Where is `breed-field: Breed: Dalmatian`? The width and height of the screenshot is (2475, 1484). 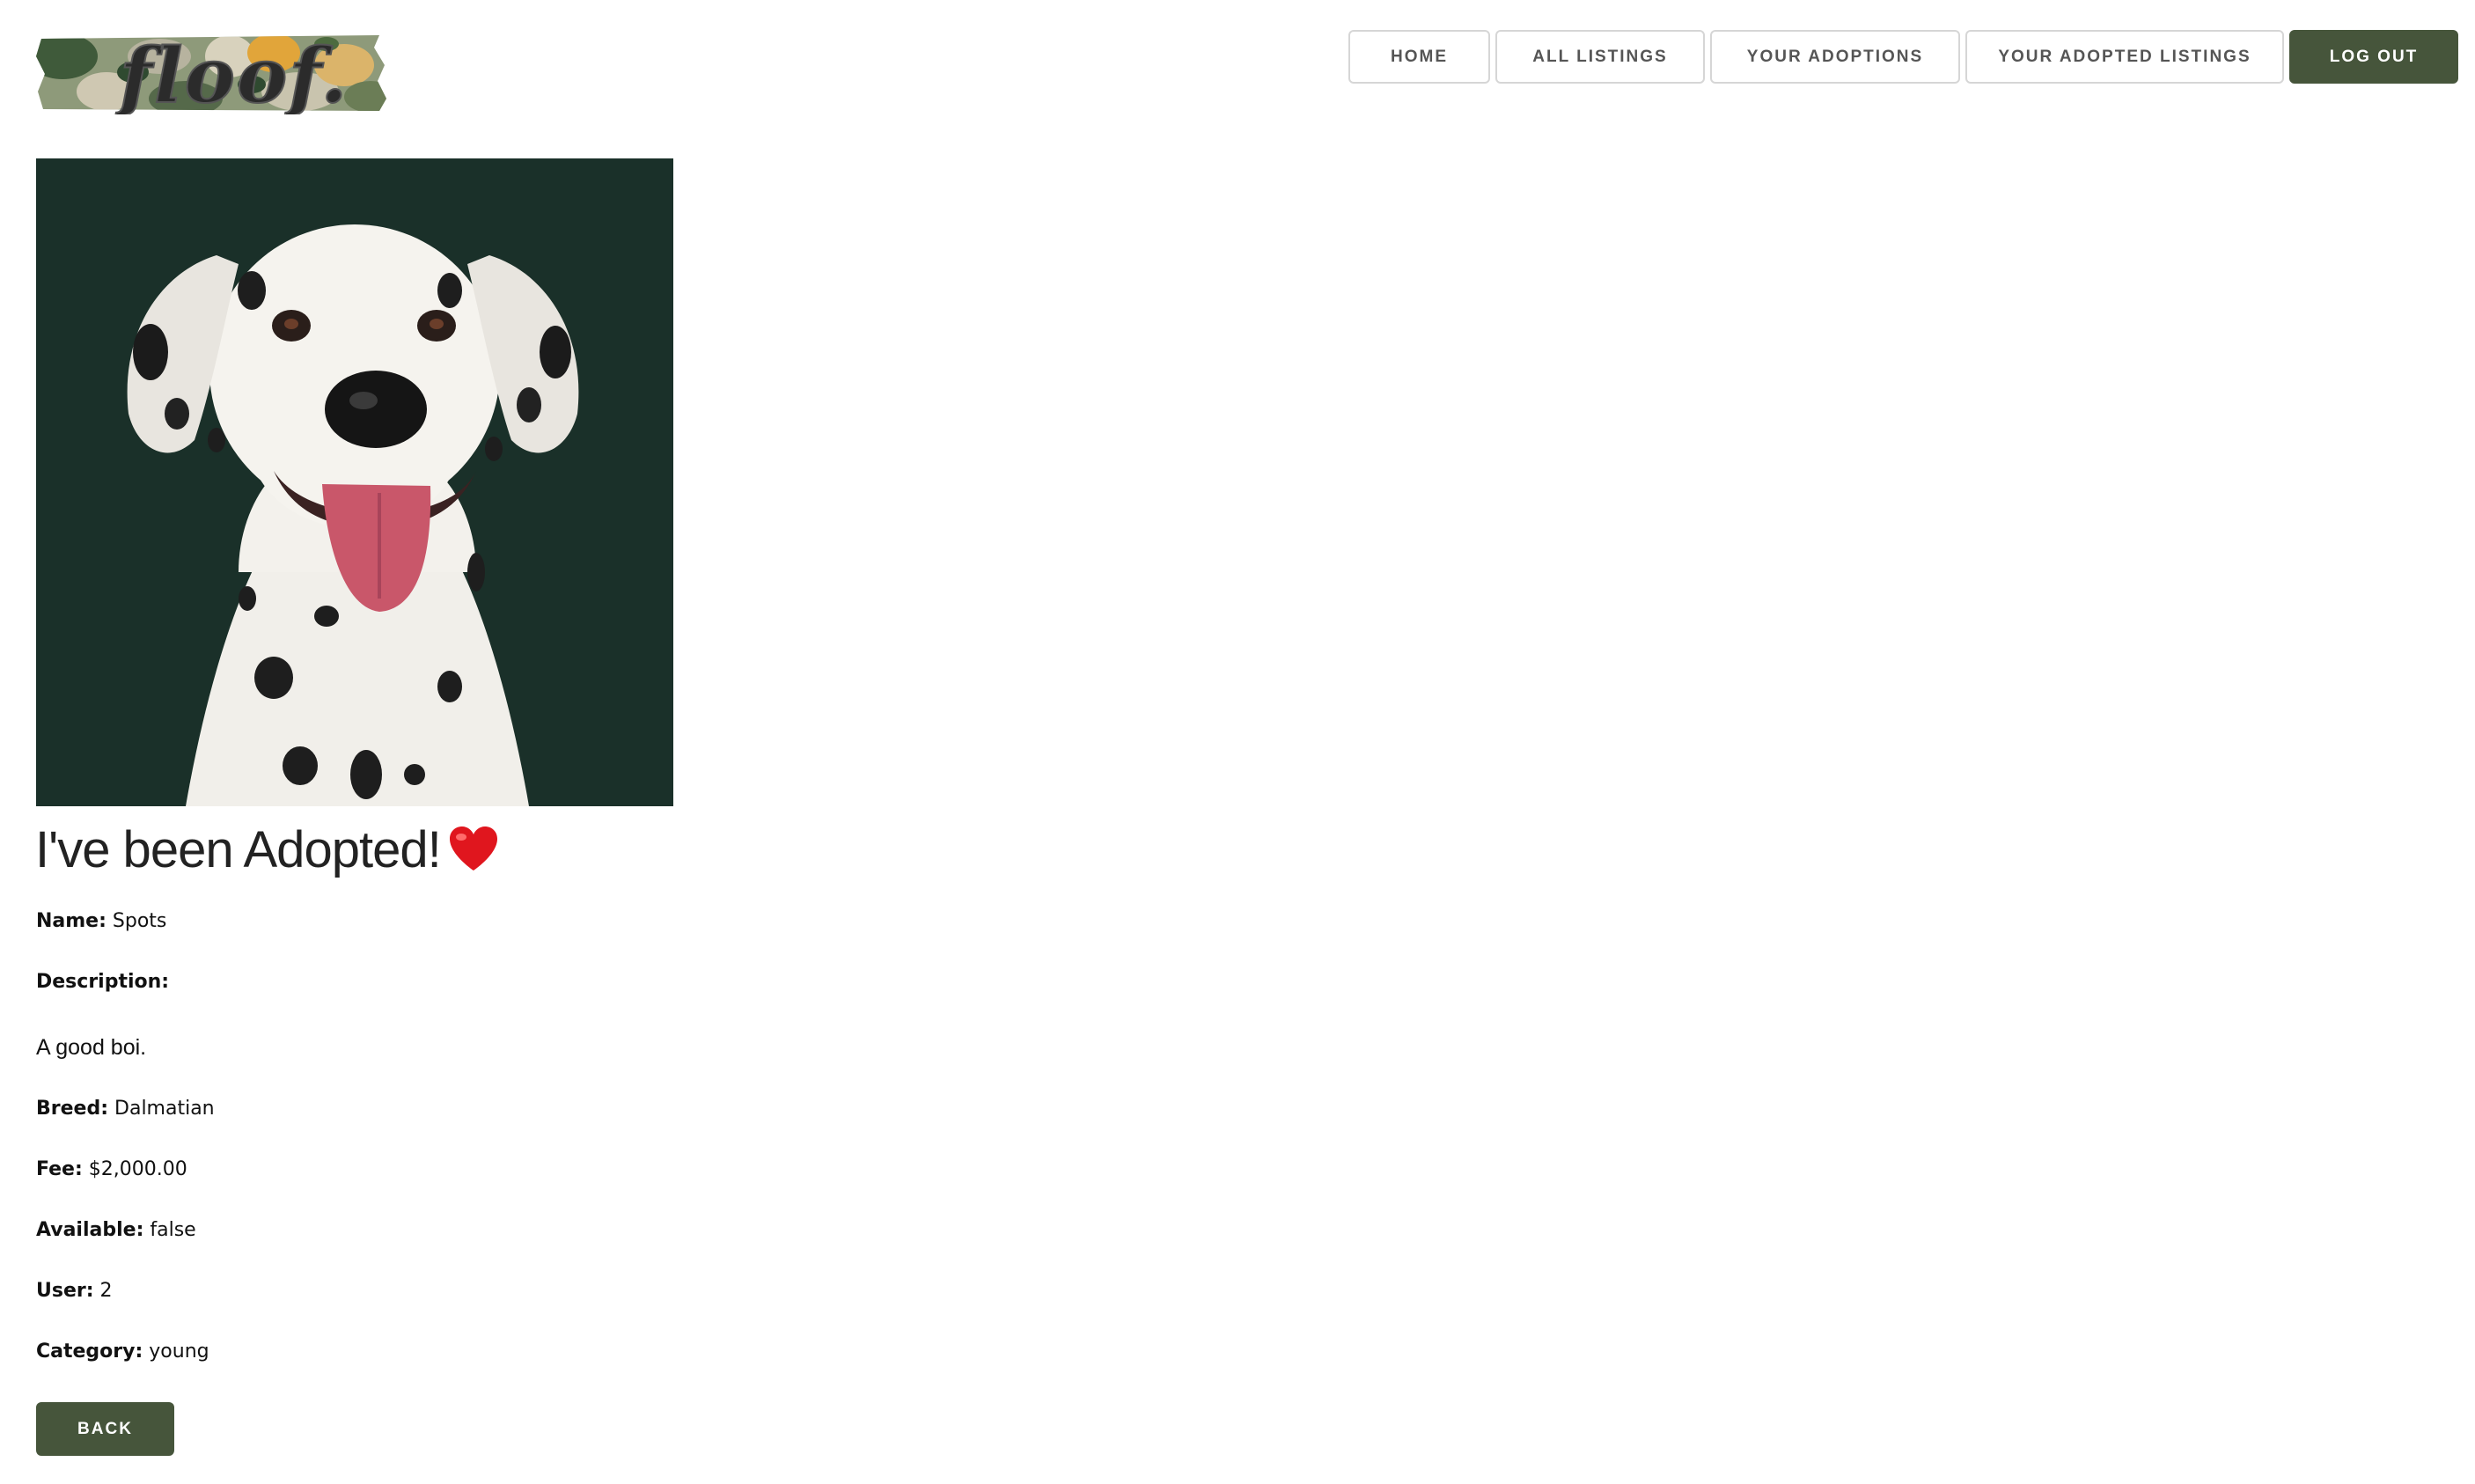
breed-field: Breed: Dalmatian is located at coordinates (125, 1109).